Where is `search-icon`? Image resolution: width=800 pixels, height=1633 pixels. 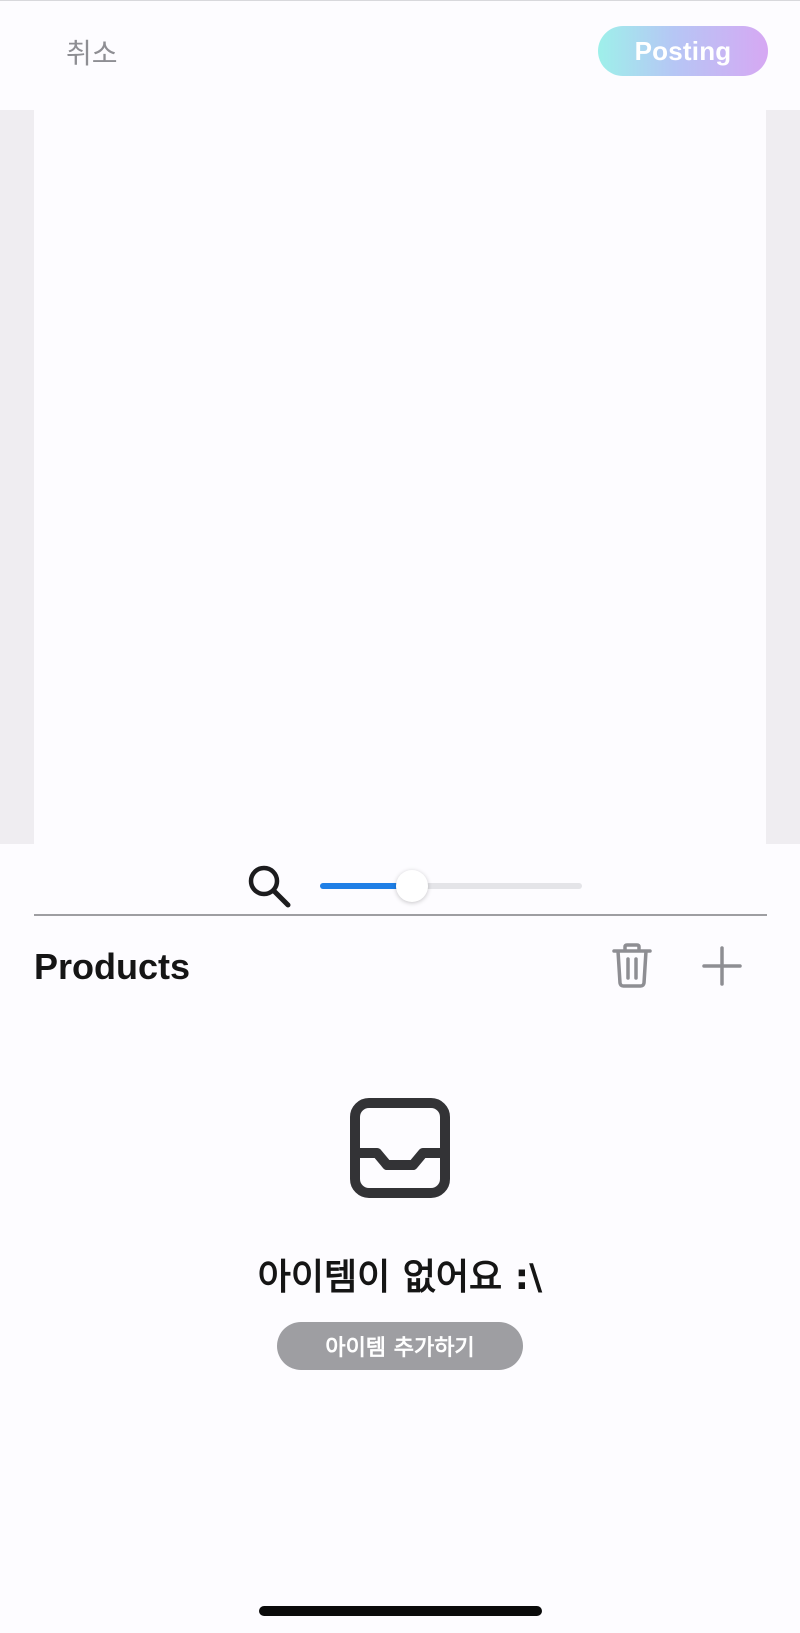 search-icon is located at coordinates (269, 886).